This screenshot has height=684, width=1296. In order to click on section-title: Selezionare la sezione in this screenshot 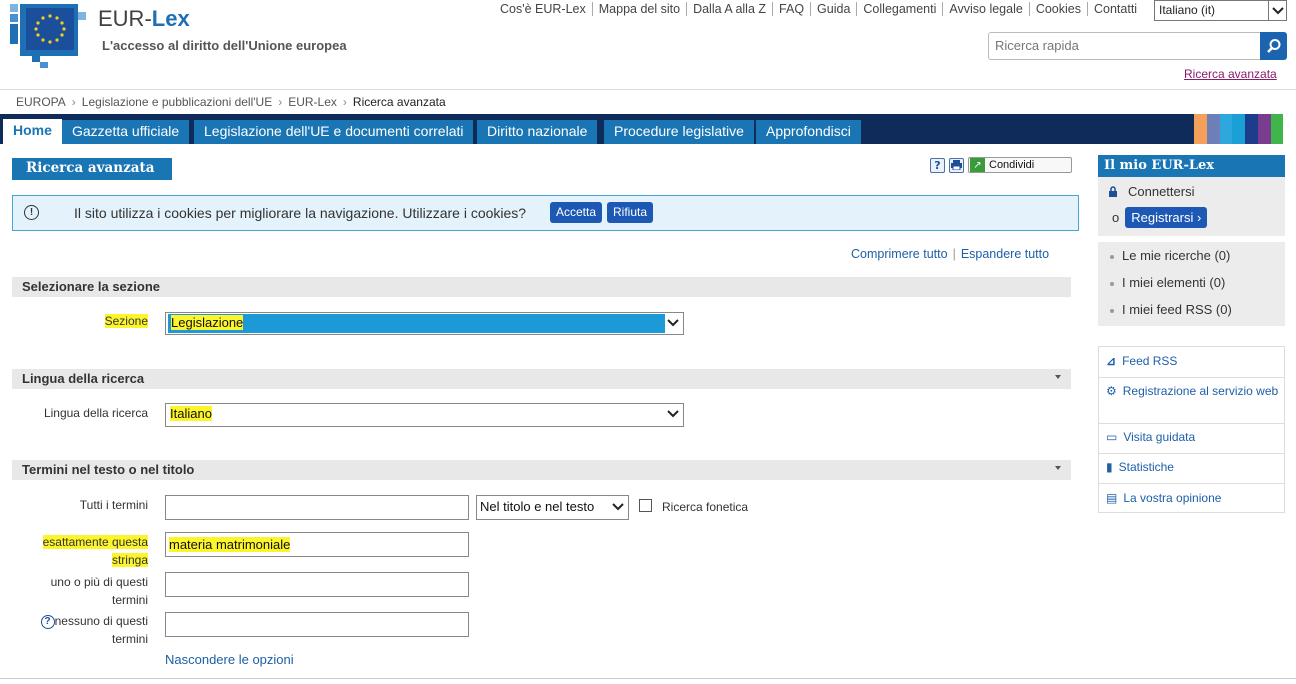, I will do `click(91, 286)`.